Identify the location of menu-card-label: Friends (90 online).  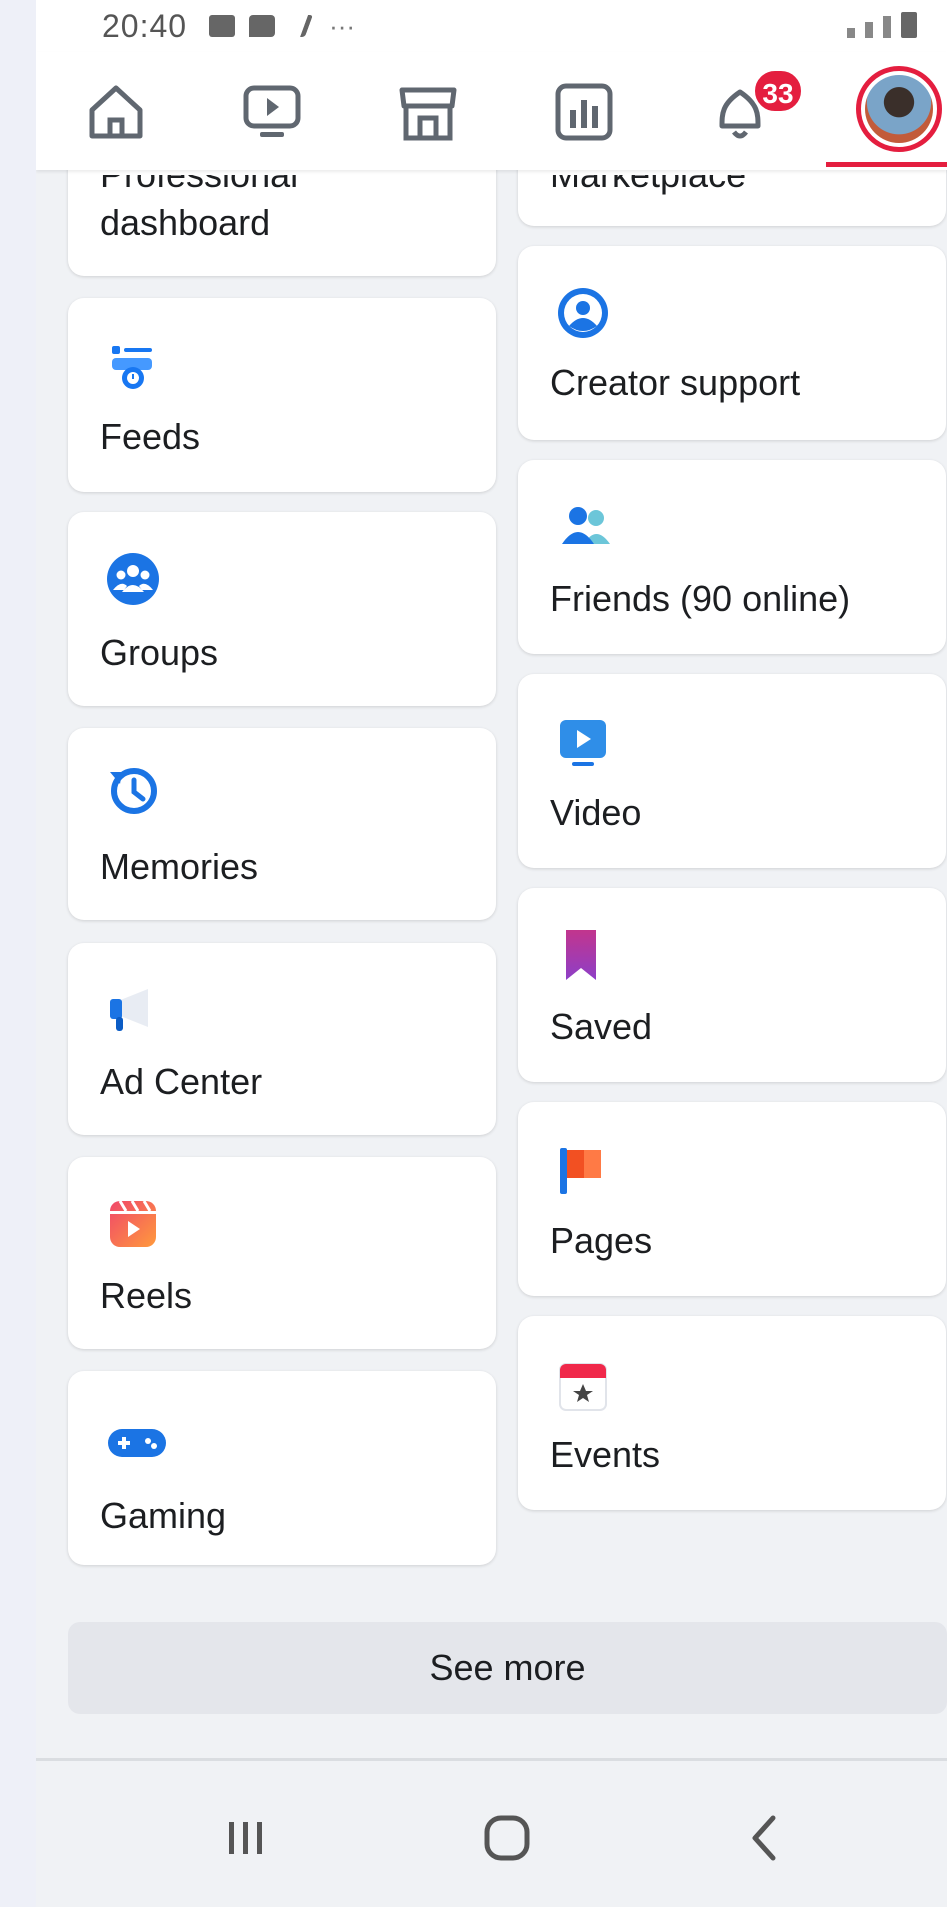
(700, 598).